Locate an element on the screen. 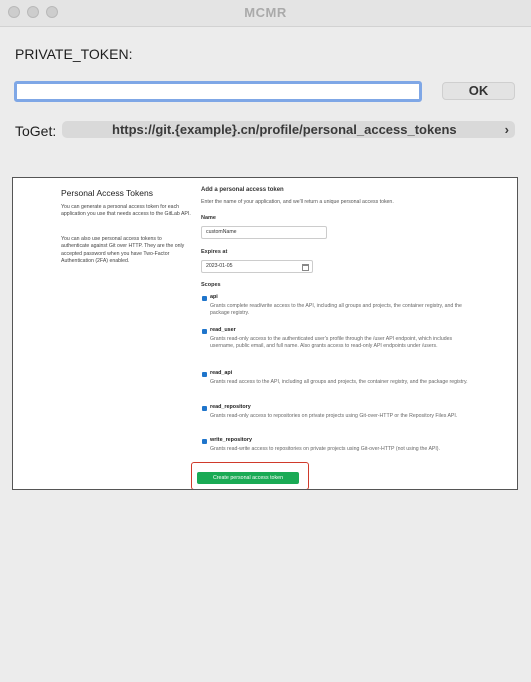 This screenshot has width=531, height=682. create-token-button: Create personal access token is located at coordinates (248, 478).